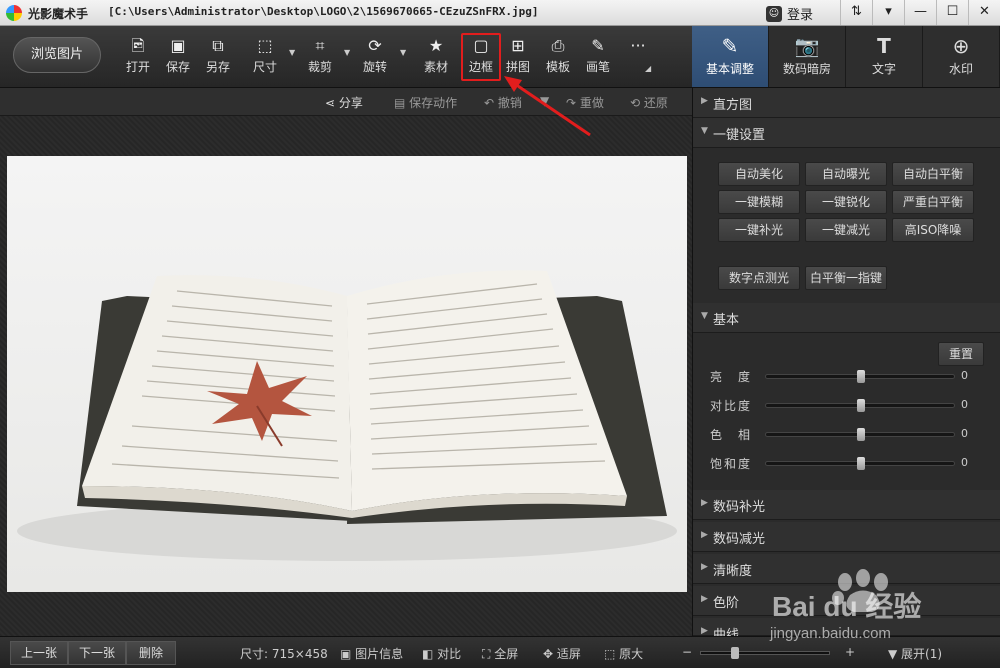 This screenshot has width=1000, height=668. What do you see at coordinates (888, 12) in the screenshot?
I see `menu-button: ▾` at bounding box center [888, 12].